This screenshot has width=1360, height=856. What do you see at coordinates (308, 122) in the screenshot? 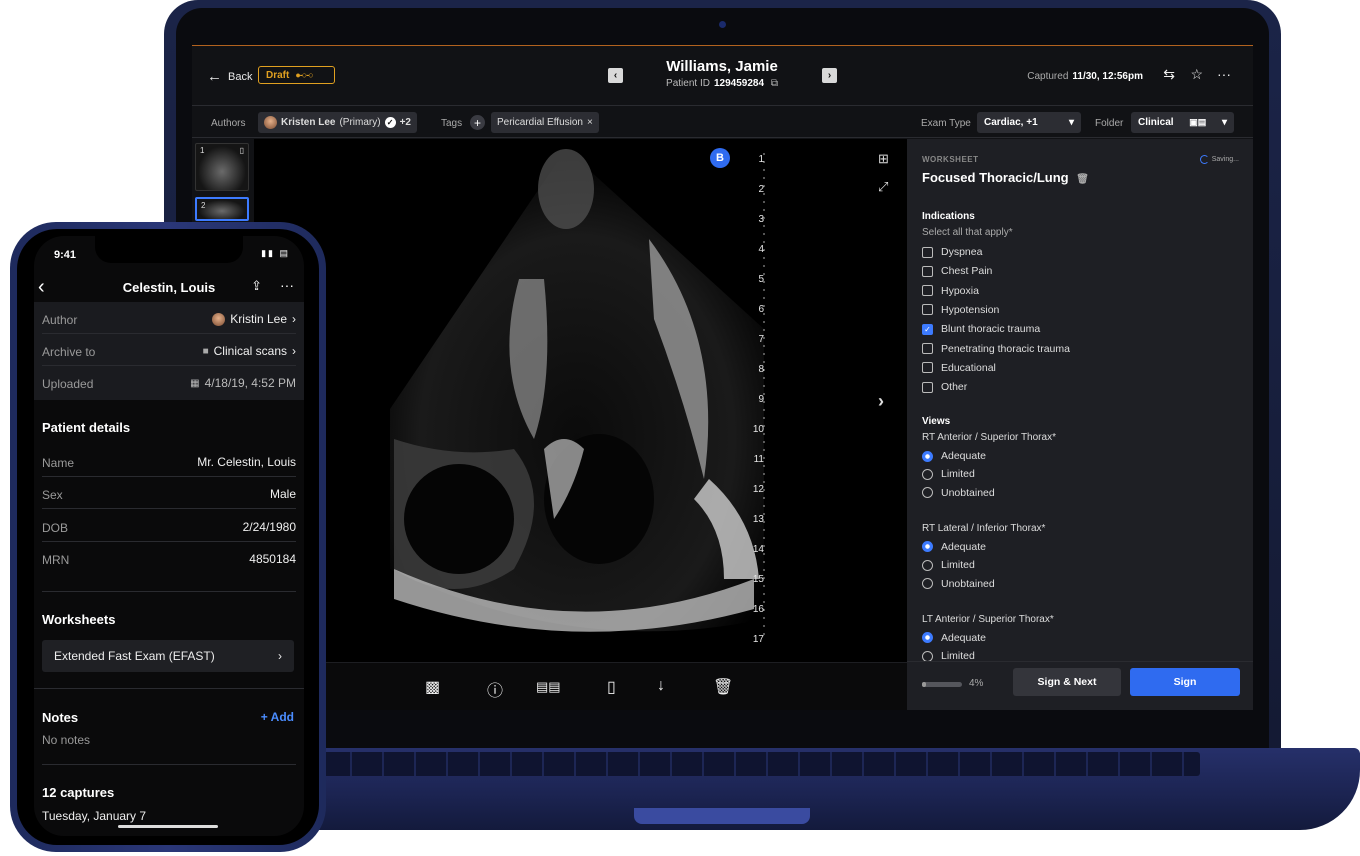
I see `author-name: Kristen Lee` at bounding box center [308, 122].